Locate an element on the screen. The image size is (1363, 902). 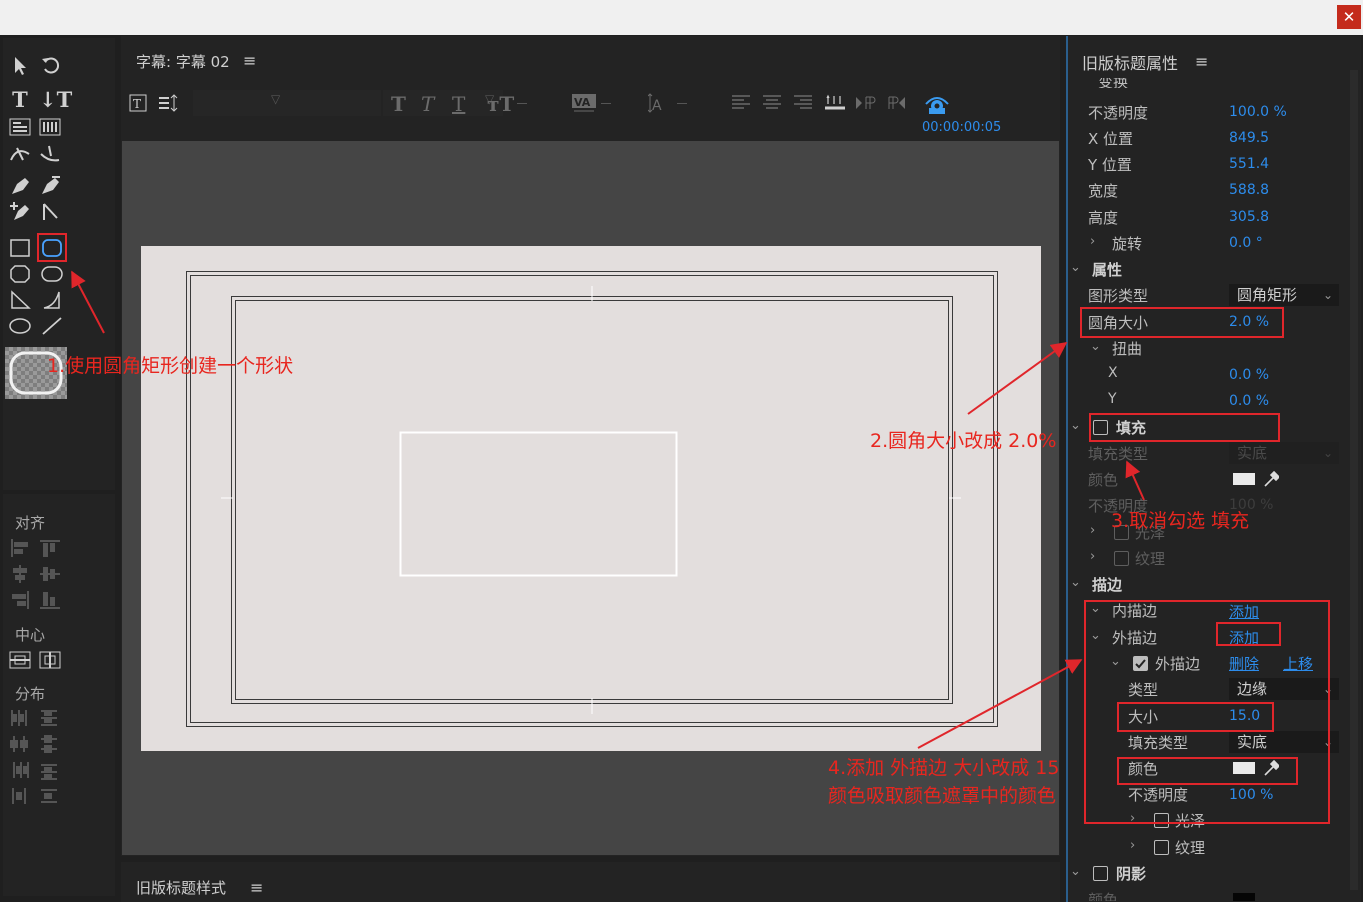
annotation-step-4-line-2: 颜色吸取颜色遮罩中的颜色 is located at coordinates (942, 796).